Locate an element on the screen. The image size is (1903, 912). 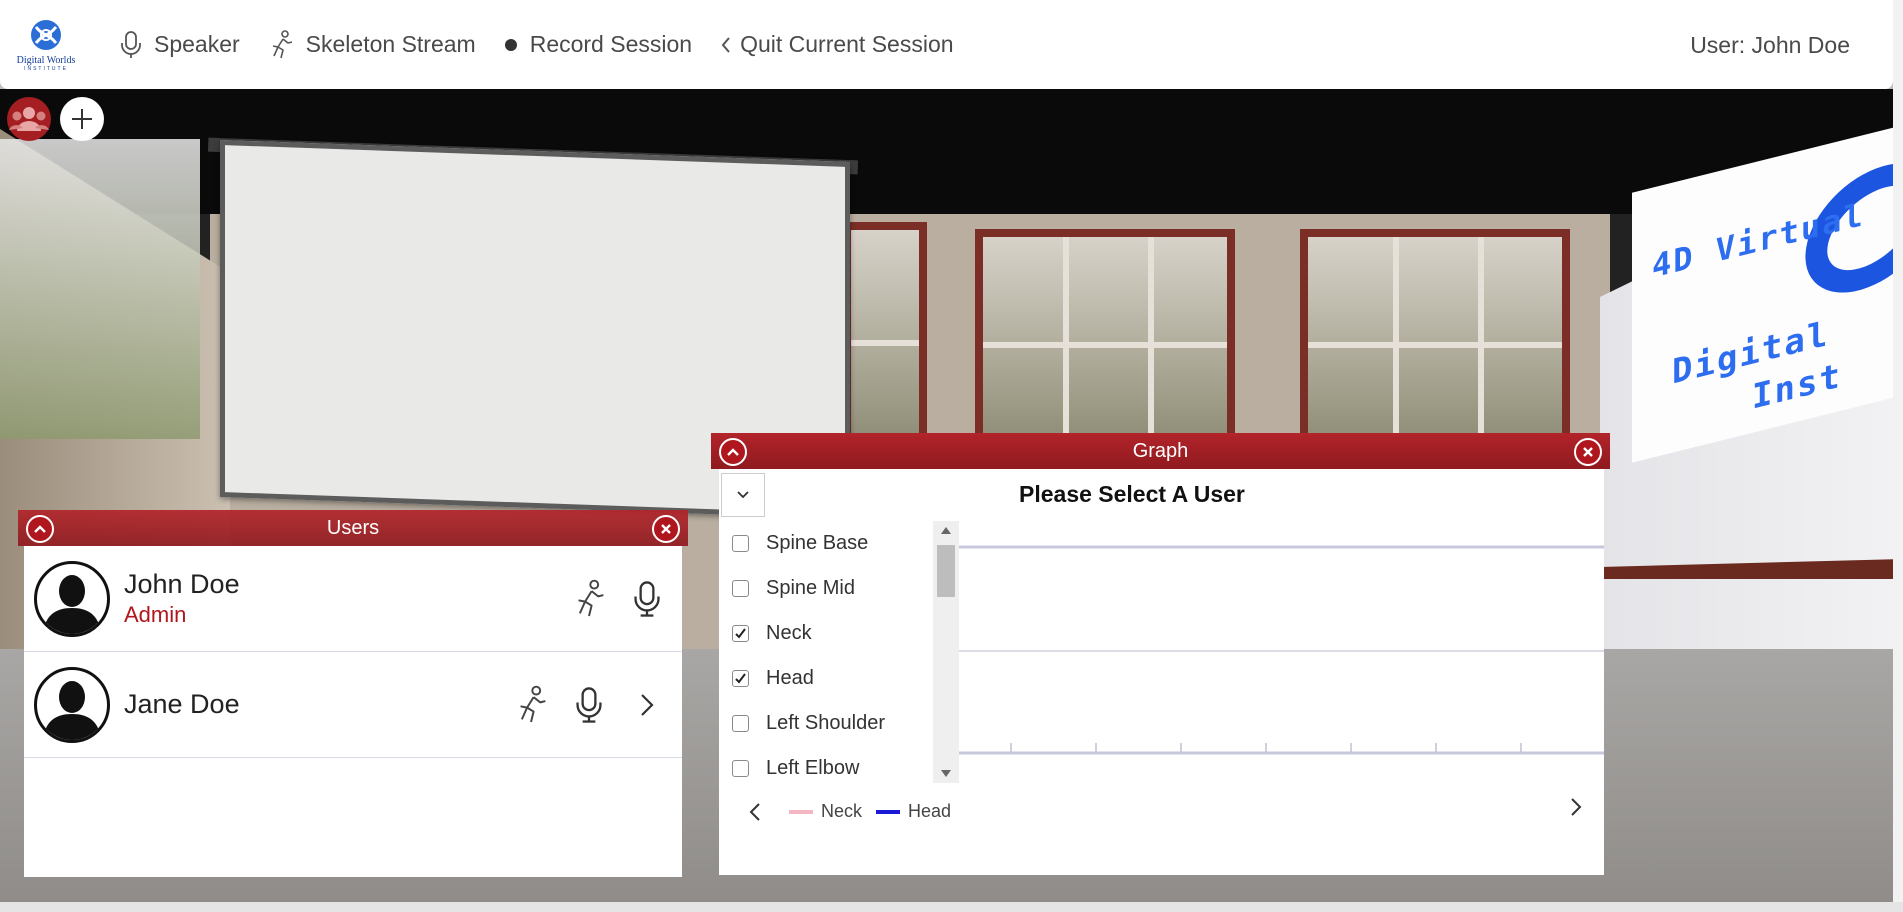
joint-item-left-elbow: Left Elbow is located at coordinates (839, 768).